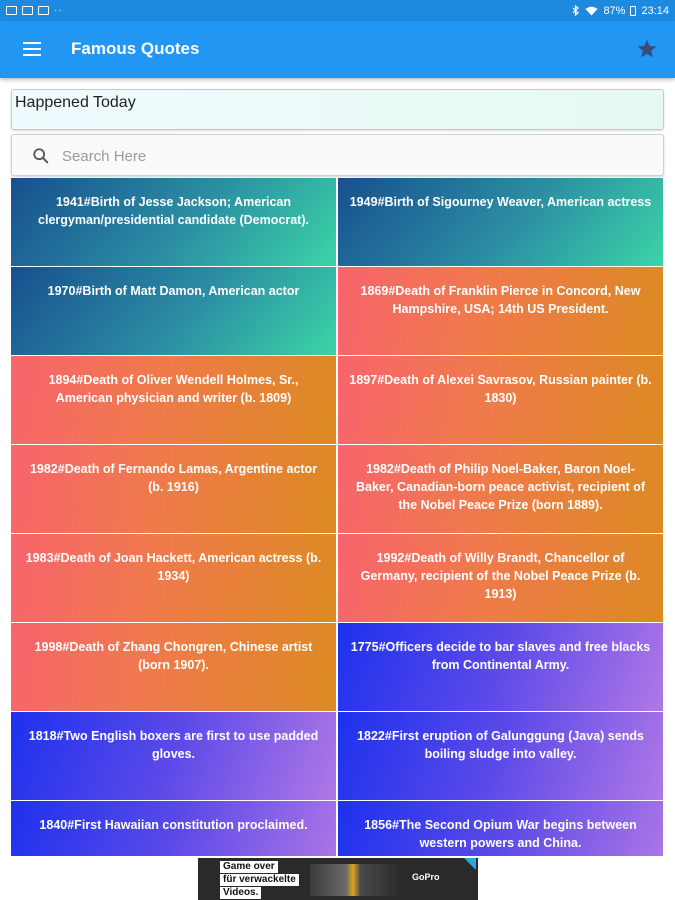 Image resolution: width=675 pixels, height=900 pixels. Describe the element at coordinates (249, 867) in the screenshot. I see `ad-text-line: Game over` at that location.